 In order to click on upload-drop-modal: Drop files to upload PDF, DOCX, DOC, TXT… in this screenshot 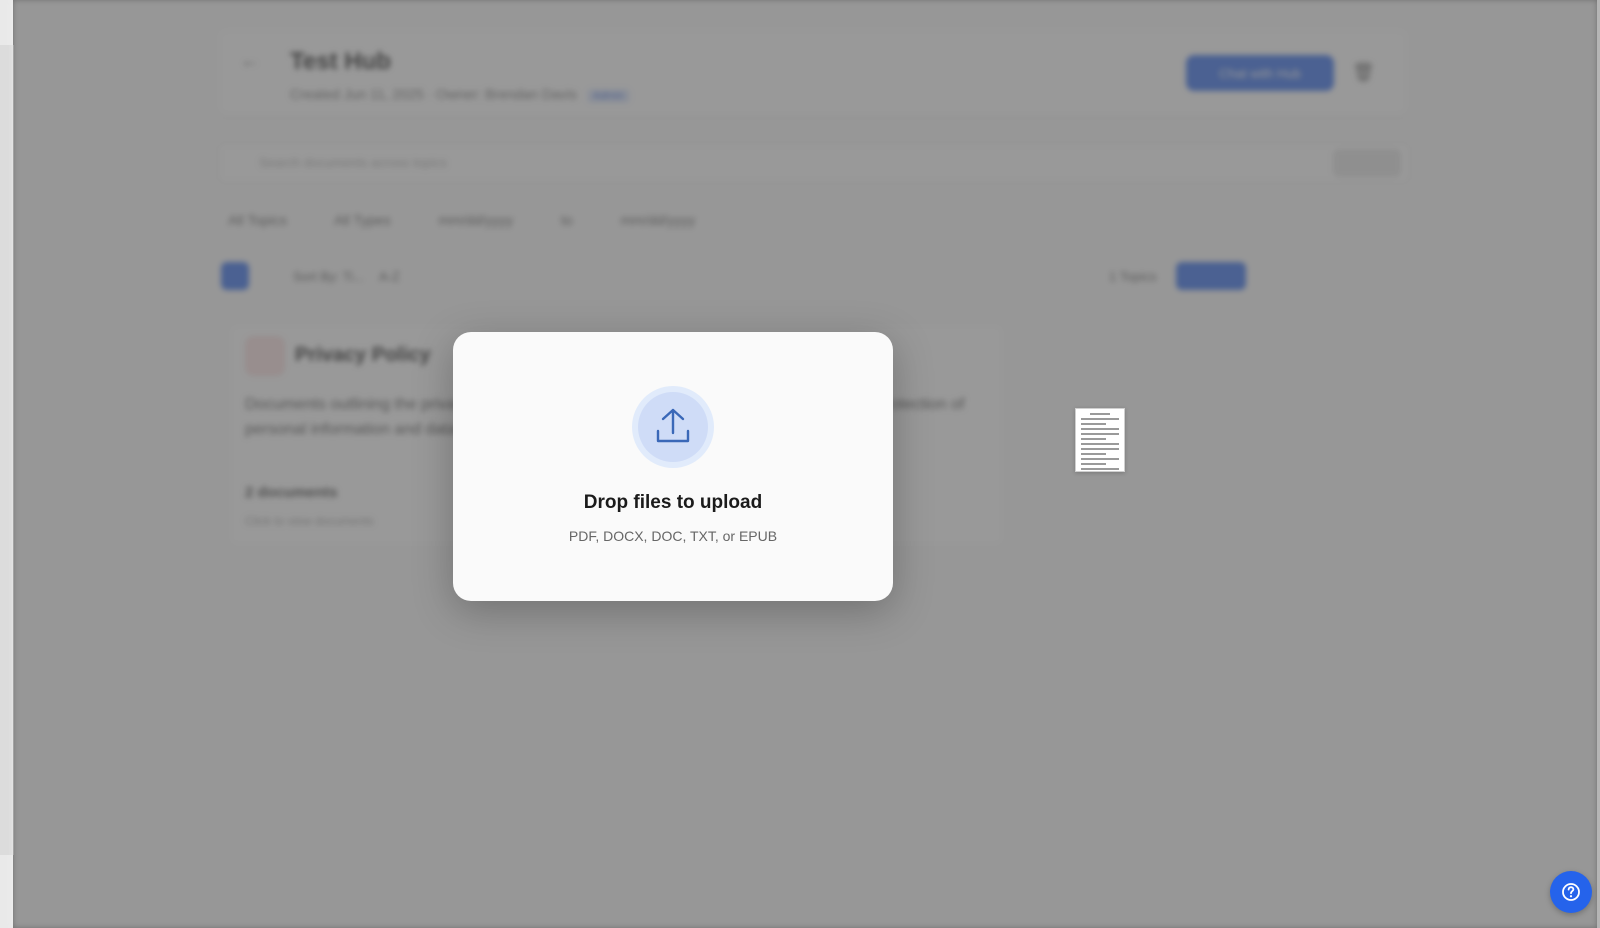, I will do `click(673, 466)`.